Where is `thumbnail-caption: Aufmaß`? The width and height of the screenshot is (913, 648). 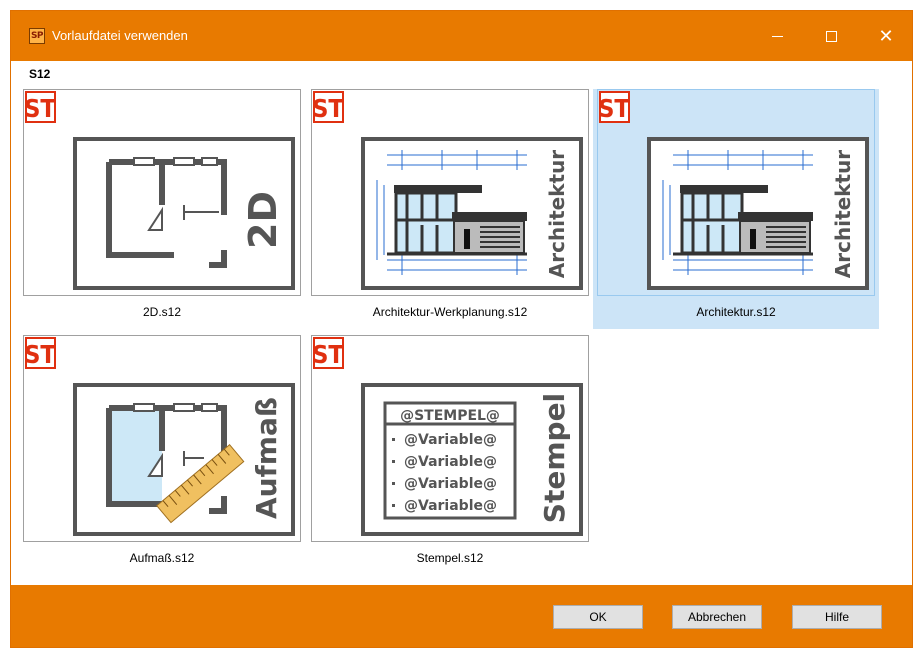
thumbnail-caption: Aufmaß is located at coordinates (266, 458).